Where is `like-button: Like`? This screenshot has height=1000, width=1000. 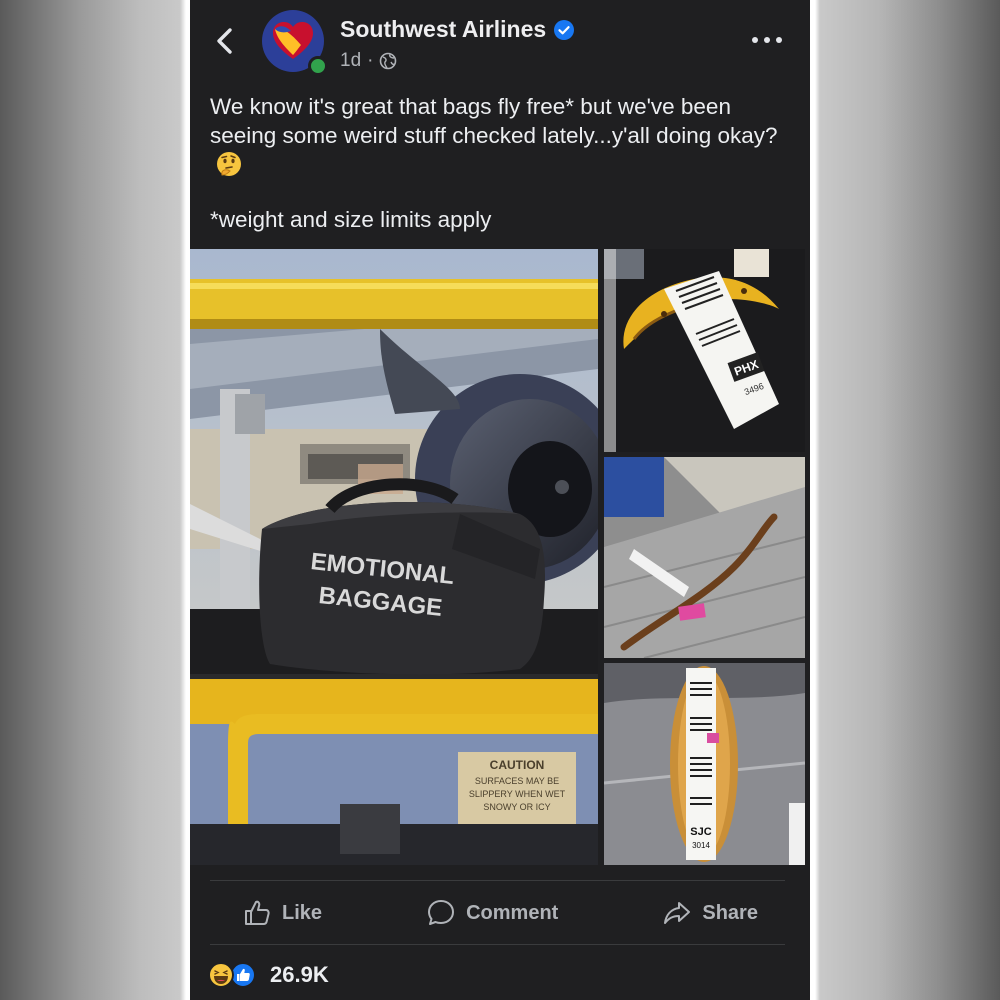
like-button: Like is located at coordinates (282, 913).